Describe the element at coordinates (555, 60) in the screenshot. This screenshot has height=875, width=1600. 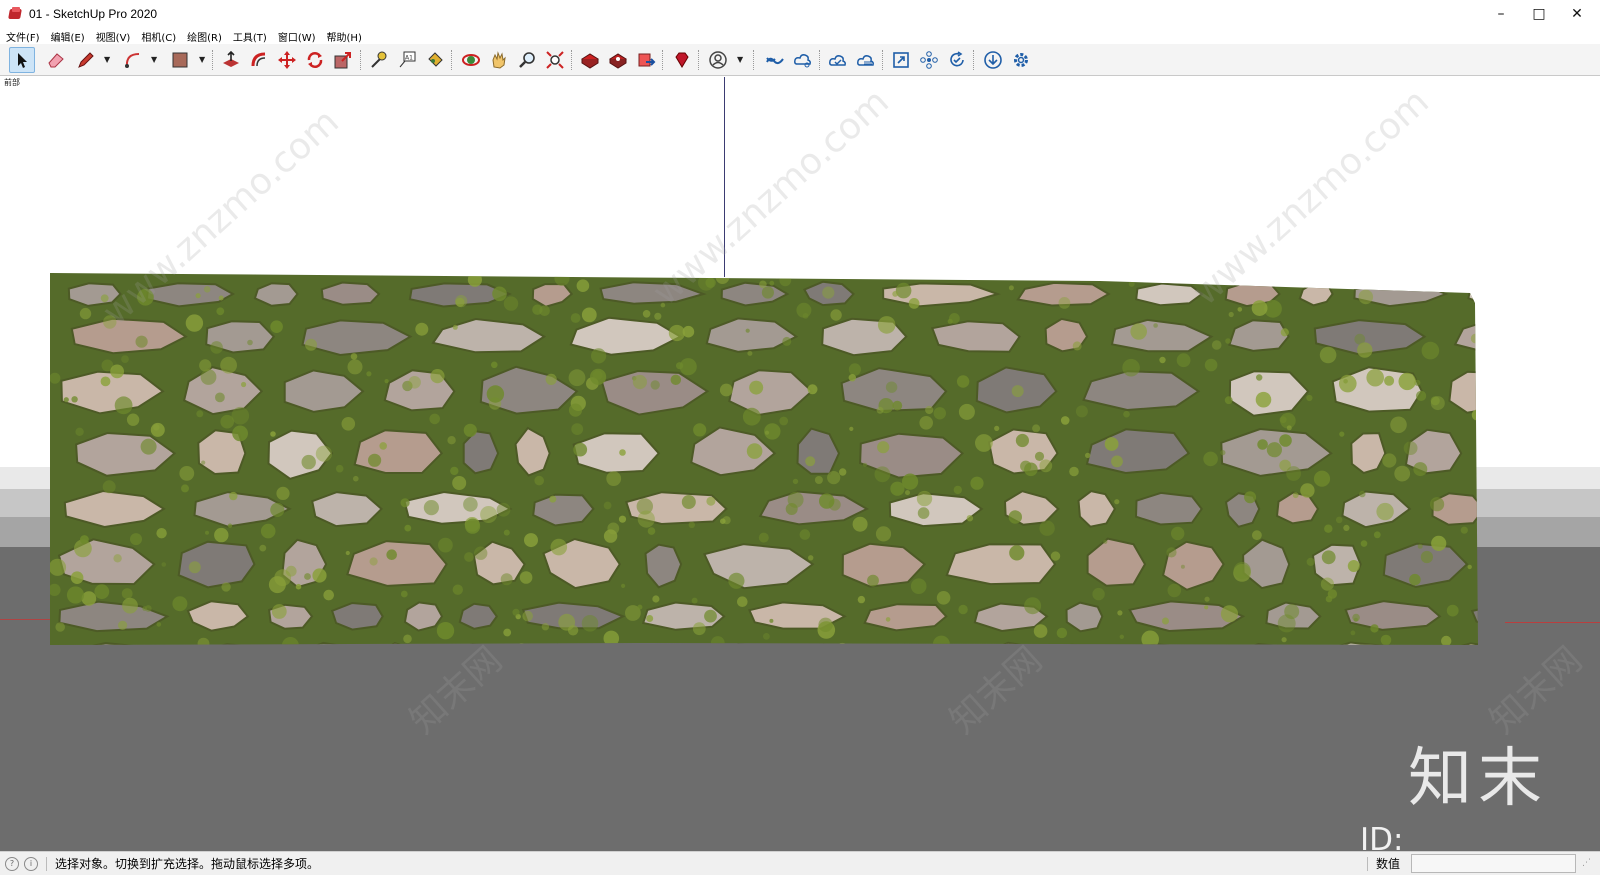
I see `zoom-extents-tool-button` at that location.